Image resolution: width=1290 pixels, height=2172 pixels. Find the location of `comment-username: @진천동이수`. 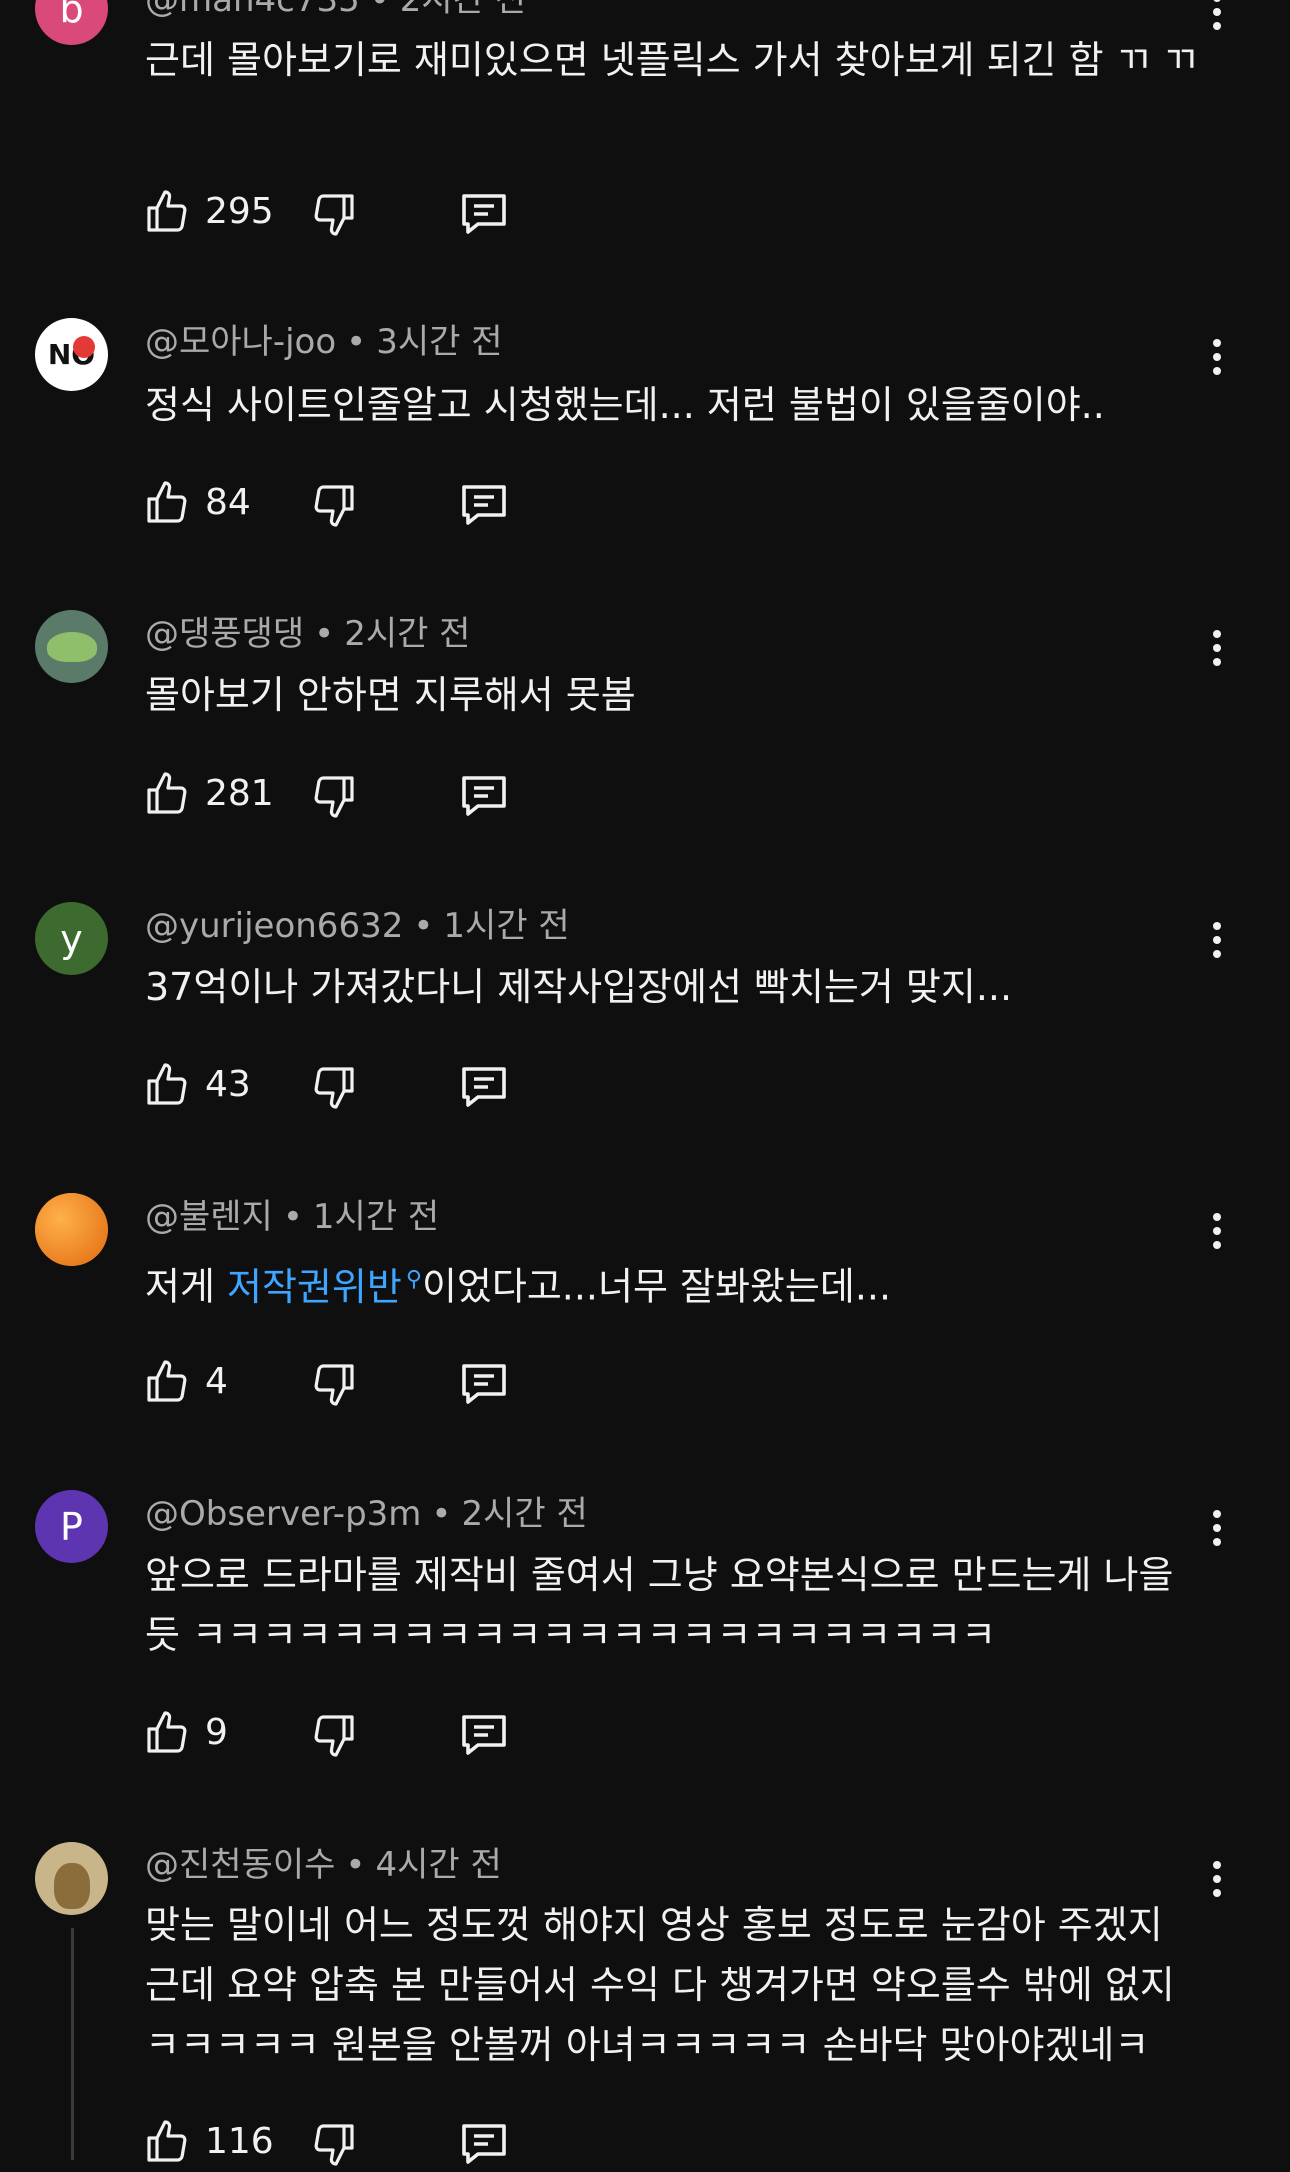

comment-username: @진천동이수 is located at coordinates (240, 1865).